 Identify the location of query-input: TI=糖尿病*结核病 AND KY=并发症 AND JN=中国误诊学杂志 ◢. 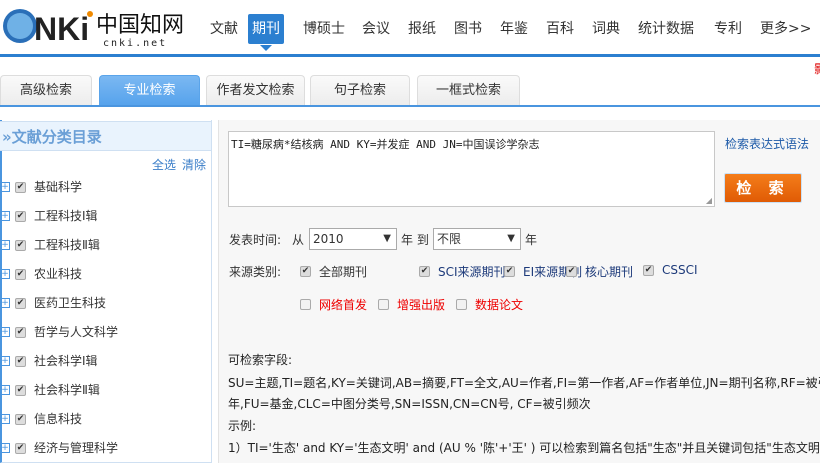
(471, 169).